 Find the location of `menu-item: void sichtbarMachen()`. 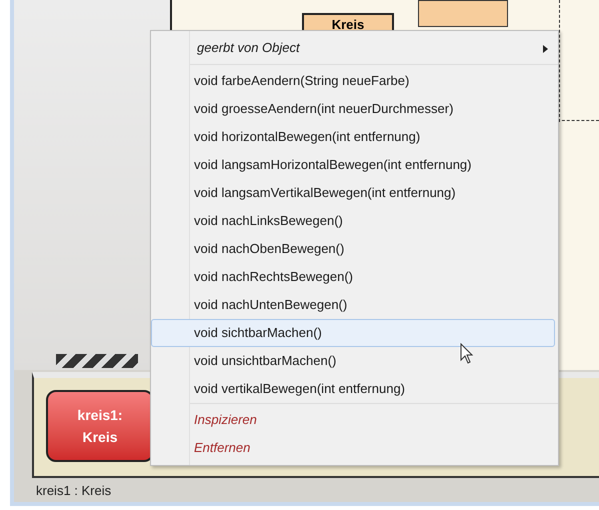

menu-item: void sichtbarMachen() is located at coordinates (353, 333).